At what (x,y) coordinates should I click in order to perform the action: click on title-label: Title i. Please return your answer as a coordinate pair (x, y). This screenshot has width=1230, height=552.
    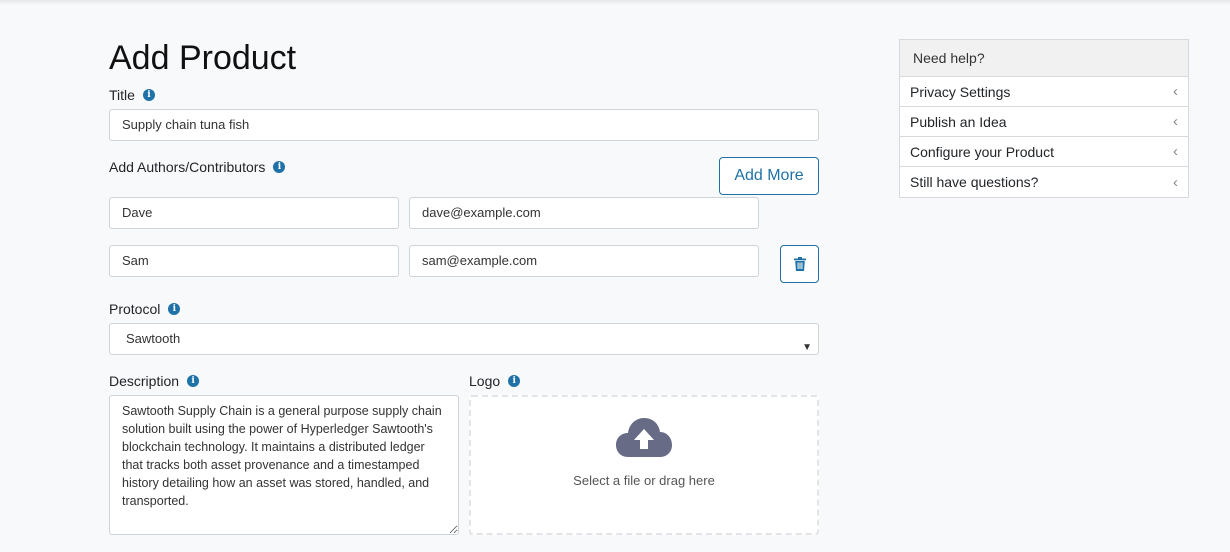
    Looking at the image, I should click on (132, 95).